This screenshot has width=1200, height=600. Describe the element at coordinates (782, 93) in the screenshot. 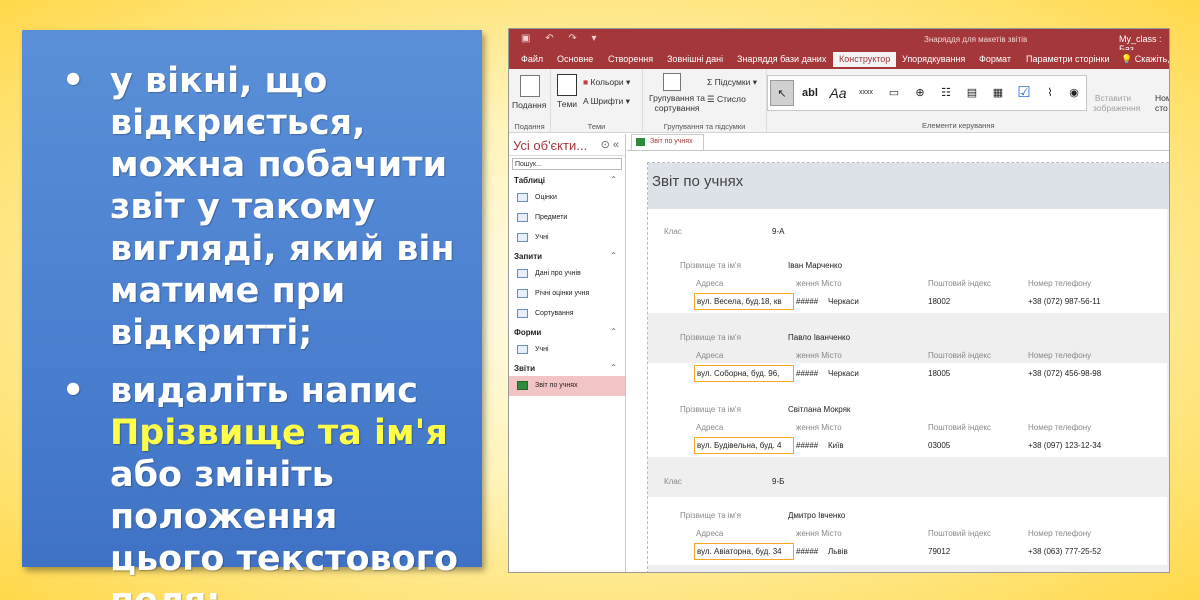

I see `select-pointer-icon: ↖` at that location.